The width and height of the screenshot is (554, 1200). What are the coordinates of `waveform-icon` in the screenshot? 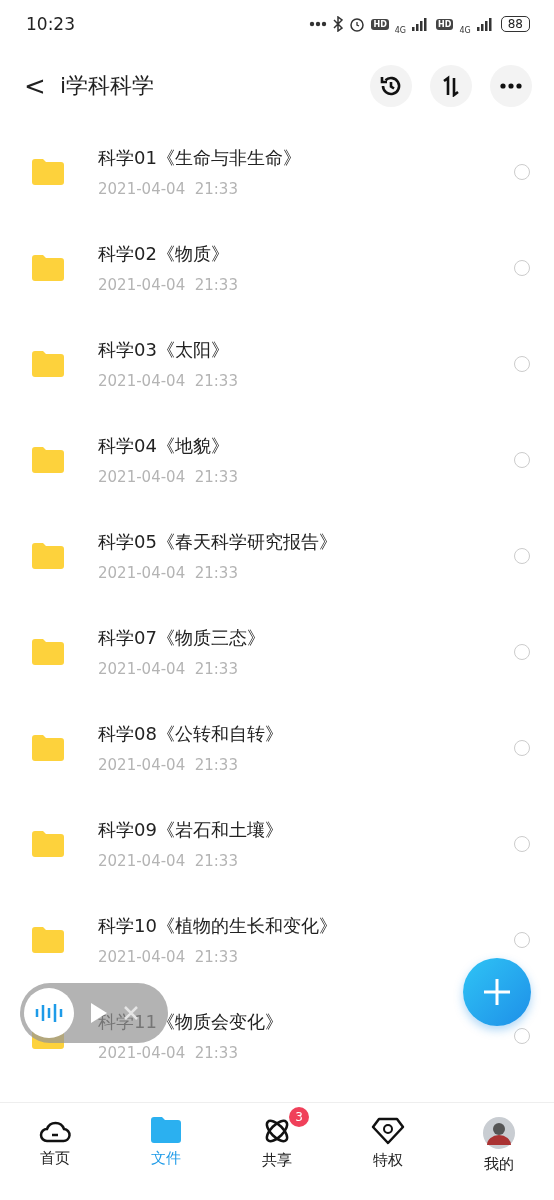 It's located at (49, 1013).